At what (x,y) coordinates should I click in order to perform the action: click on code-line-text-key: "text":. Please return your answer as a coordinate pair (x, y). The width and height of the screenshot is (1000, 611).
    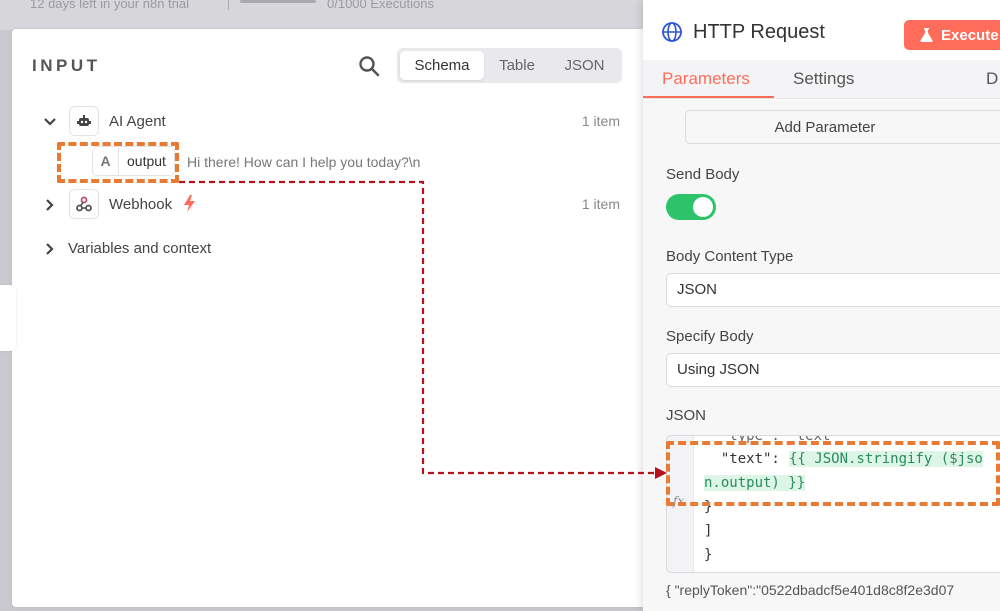
    Looking at the image, I should click on (746, 459).